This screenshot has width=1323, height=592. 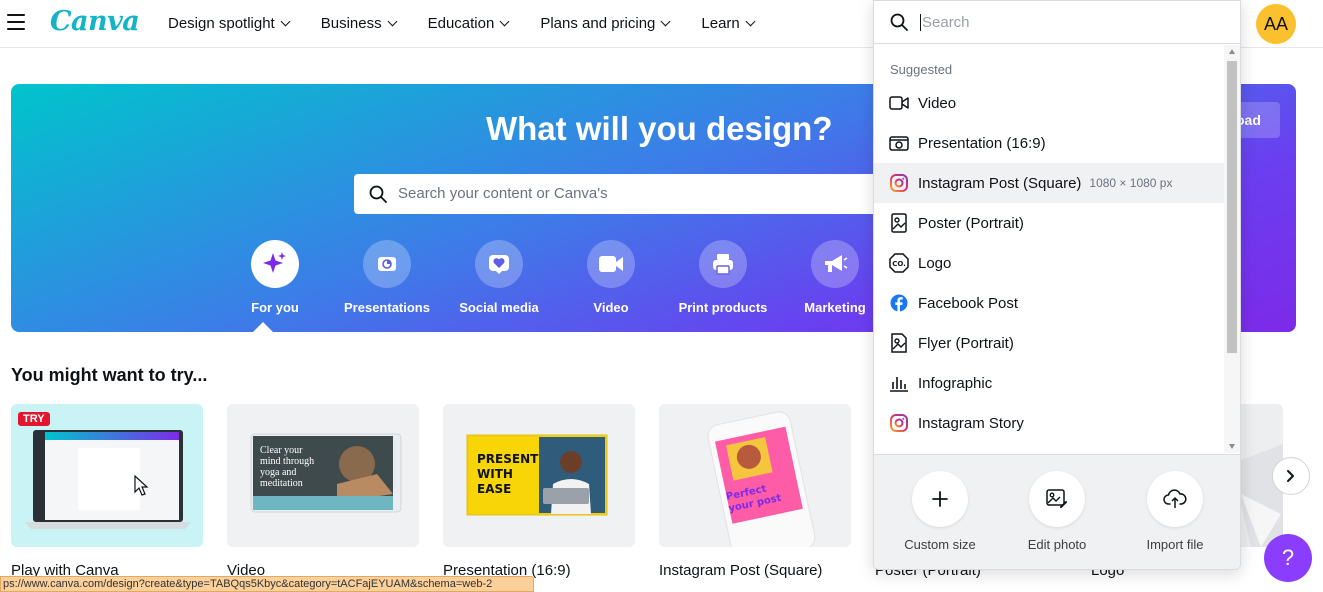 What do you see at coordinates (940, 499) in the screenshot?
I see `plus-icon` at bounding box center [940, 499].